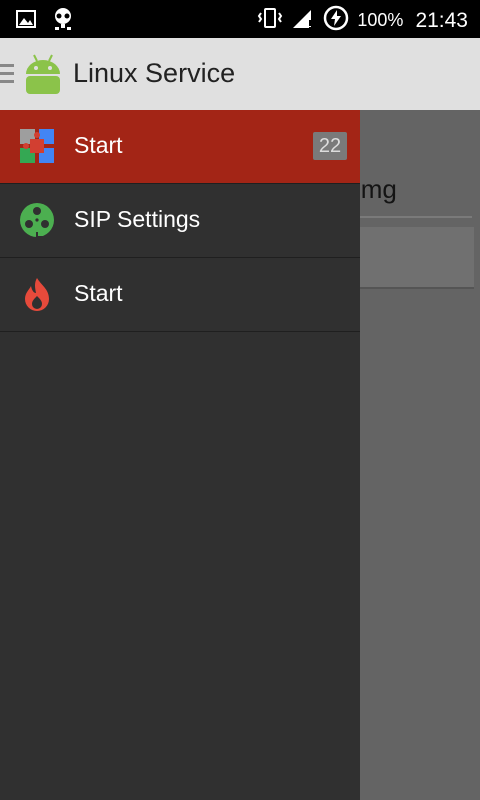 The height and width of the screenshot is (800, 480). Describe the element at coordinates (376, 189) in the screenshot. I see `text-field-value: img` at that location.